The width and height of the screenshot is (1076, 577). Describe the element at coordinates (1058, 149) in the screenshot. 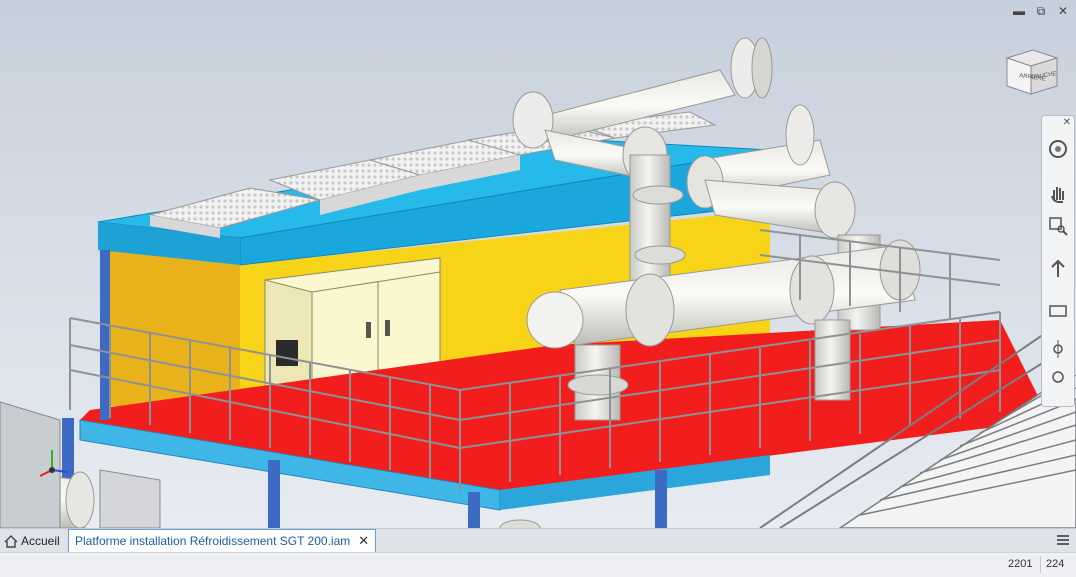

I see `full-navigation-wheel-icon` at that location.